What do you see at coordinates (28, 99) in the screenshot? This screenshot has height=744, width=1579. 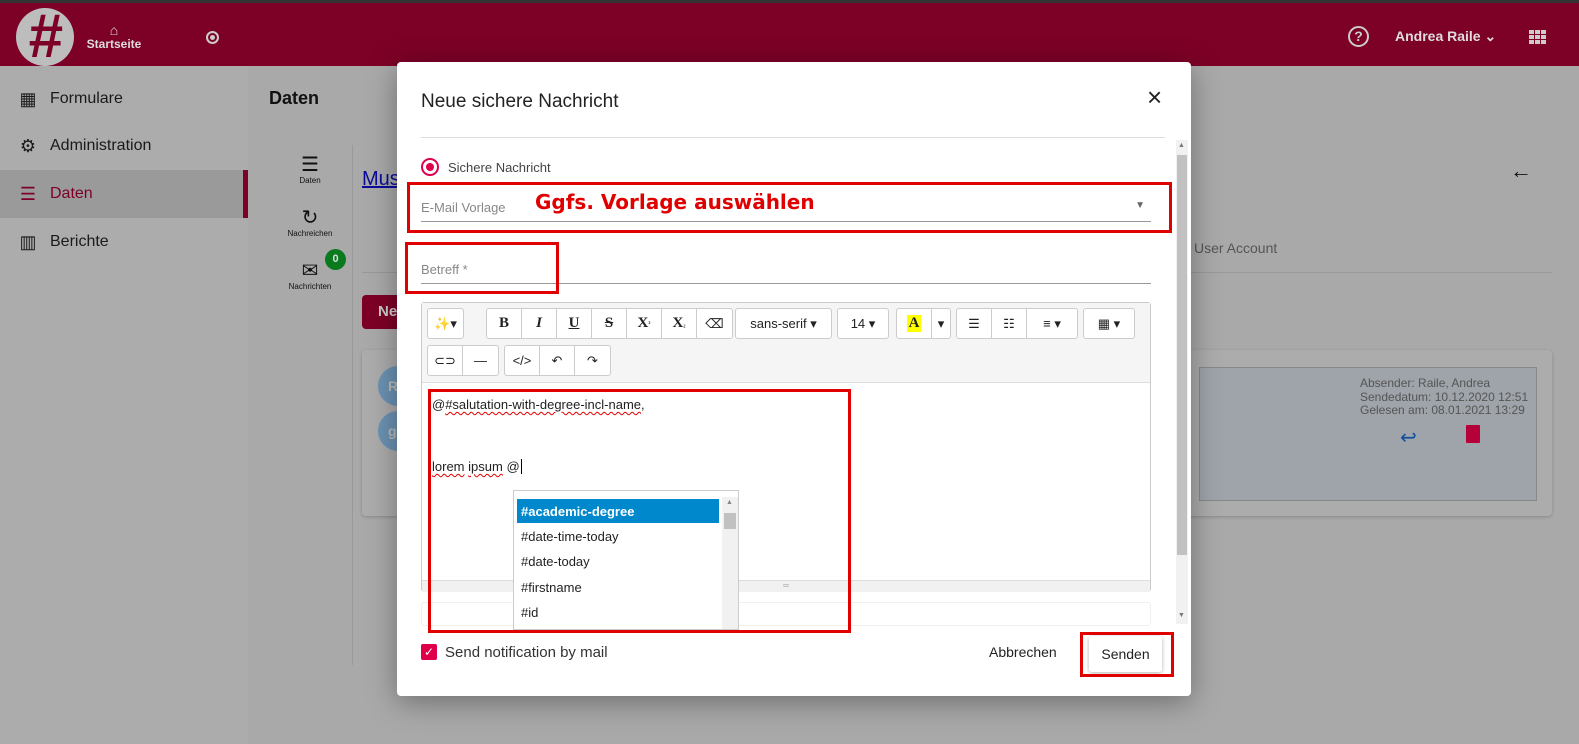 I see `dashboard-icon: ▦` at bounding box center [28, 99].